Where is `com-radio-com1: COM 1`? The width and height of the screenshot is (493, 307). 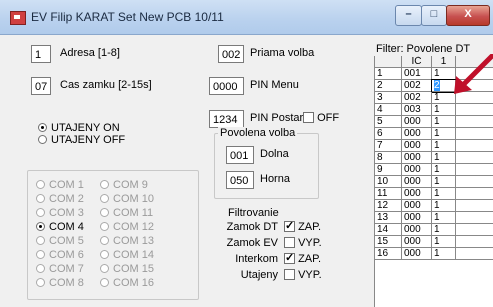
com-radio-com1: COM 1 is located at coordinates (60, 185).